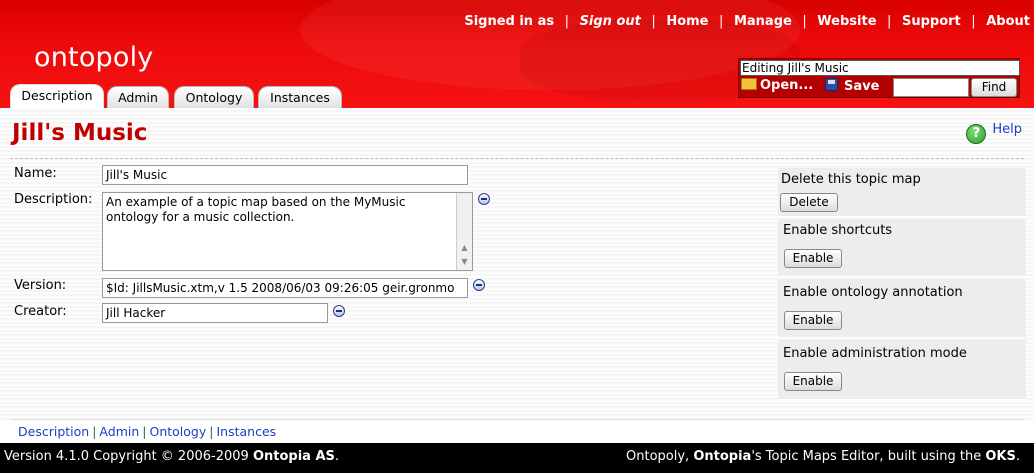 The image size is (1034, 473). Describe the element at coordinates (138, 97) in the screenshot. I see `tab-admin: Admin` at that location.